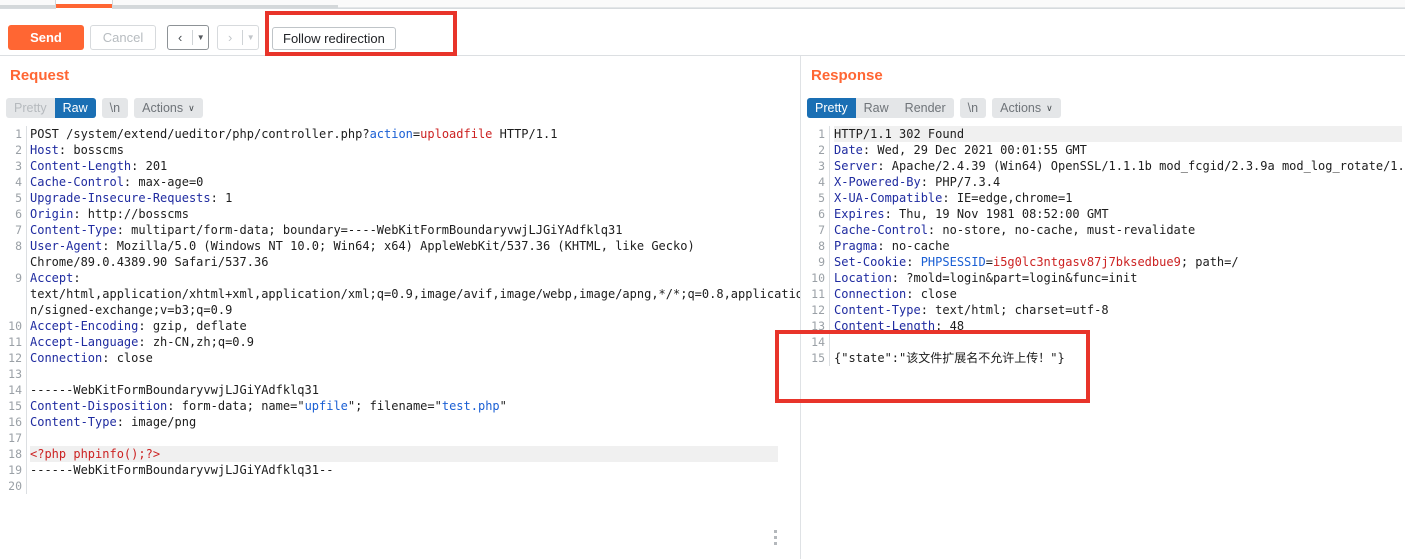  What do you see at coordinates (13, 310) in the screenshot?
I see `request-line-numbers: 12345678 9 10 11 12 13 14 15 16 17 18 19 20` at bounding box center [13, 310].